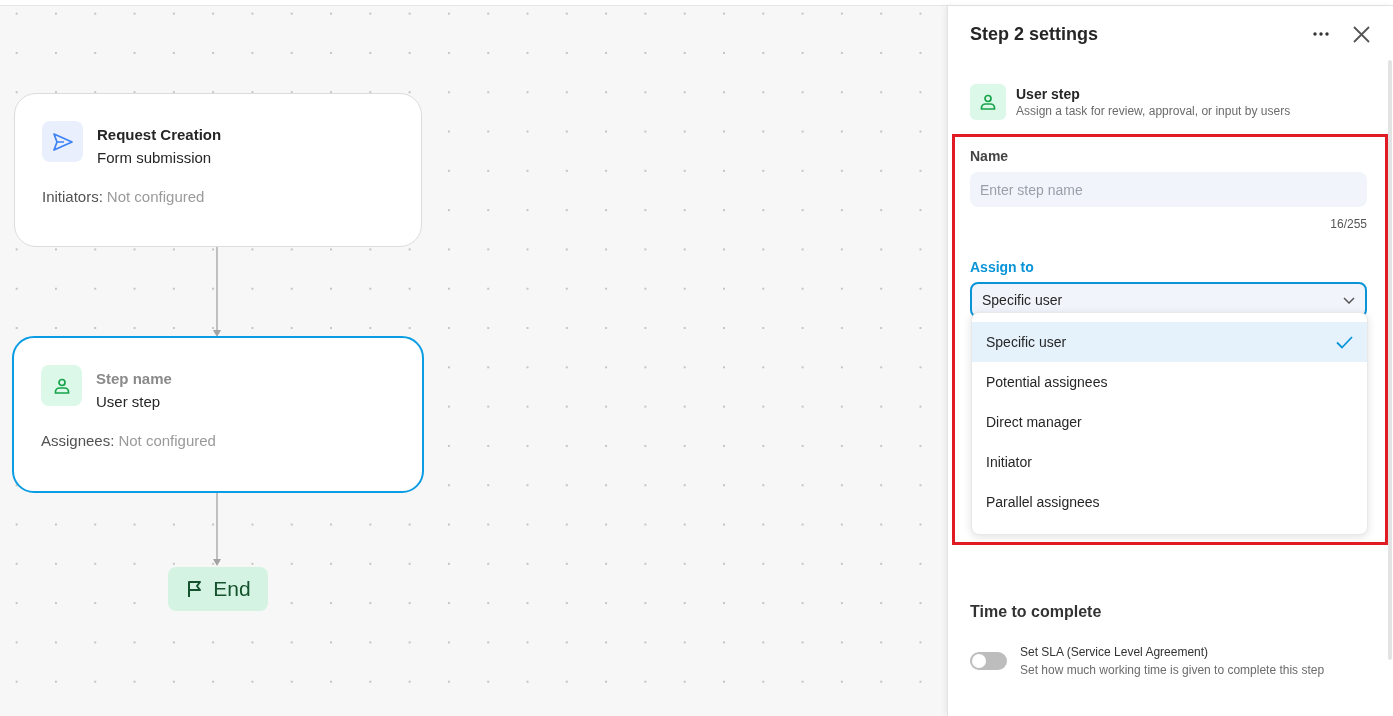 The width and height of the screenshot is (1393, 716). I want to click on scrollbar, so click(1390, 360).